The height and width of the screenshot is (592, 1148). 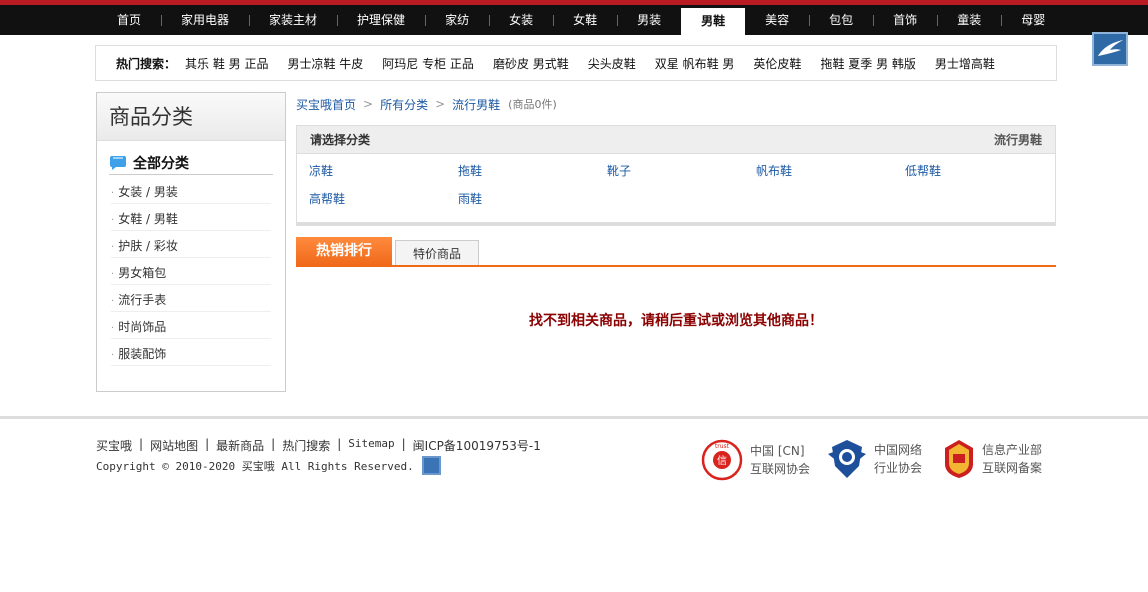 What do you see at coordinates (898, 459) in the screenshot?
I see `badge-text: 中国网络 行业协会` at bounding box center [898, 459].